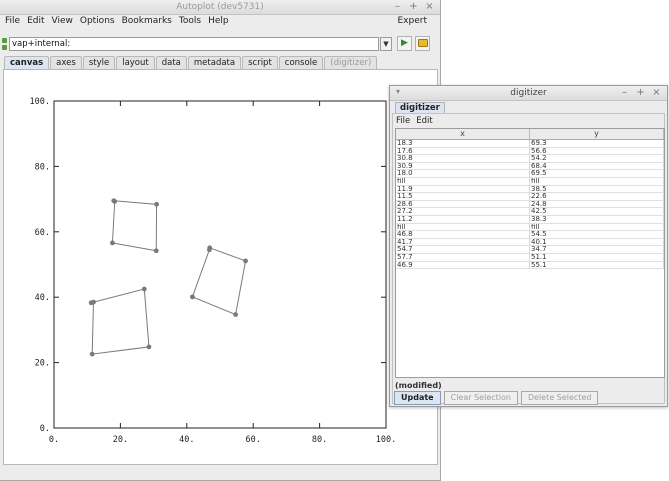 The height and width of the screenshot is (481, 669). Describe the element at coordinates (463, 151) in the screenshot. I see `table-cell-x: 17.6` at that location.